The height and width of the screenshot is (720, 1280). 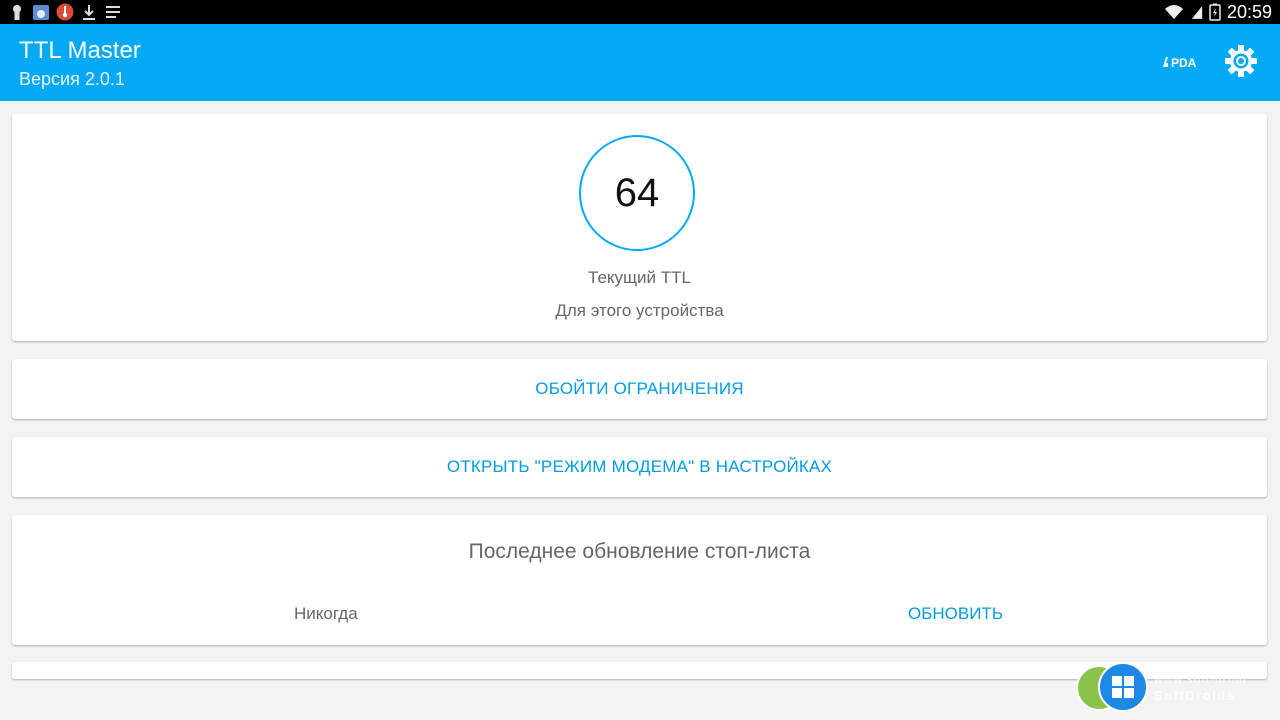 What do you see at coordinates (1215, 12) in the screenshot?
I see `battery-icon` at bounding box center [1215, 12].